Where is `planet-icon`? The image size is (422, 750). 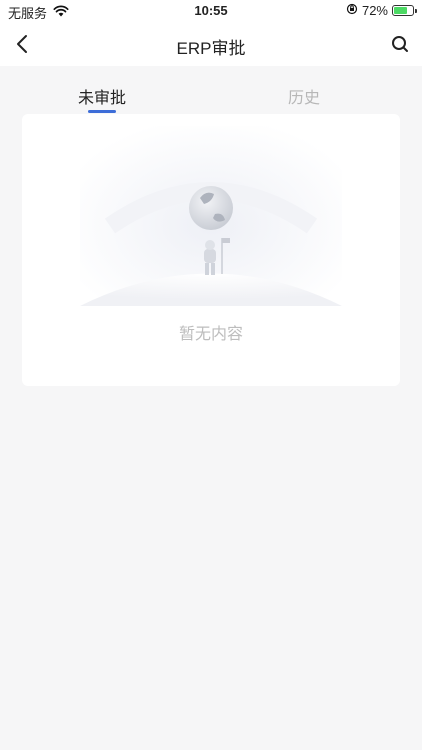
planet-icon is located at coordinates (211, 208).